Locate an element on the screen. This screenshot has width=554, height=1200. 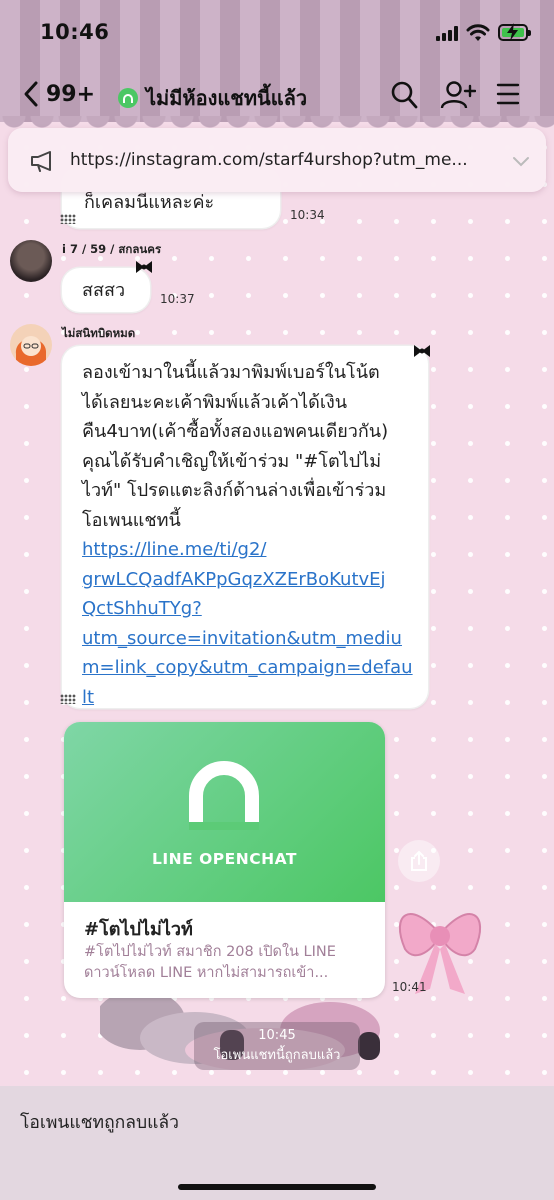
share-icon is located at coordinates (419, 860).